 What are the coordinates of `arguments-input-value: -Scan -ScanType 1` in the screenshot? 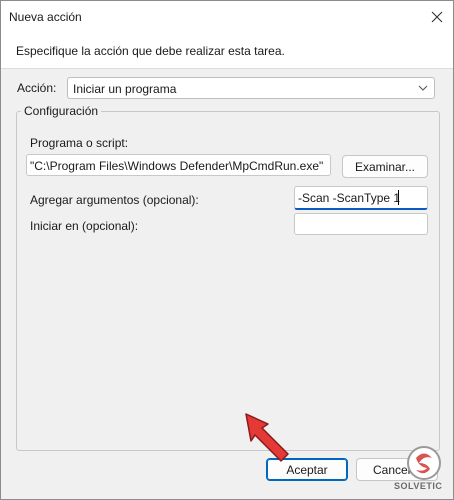 It's located at (349, 198).